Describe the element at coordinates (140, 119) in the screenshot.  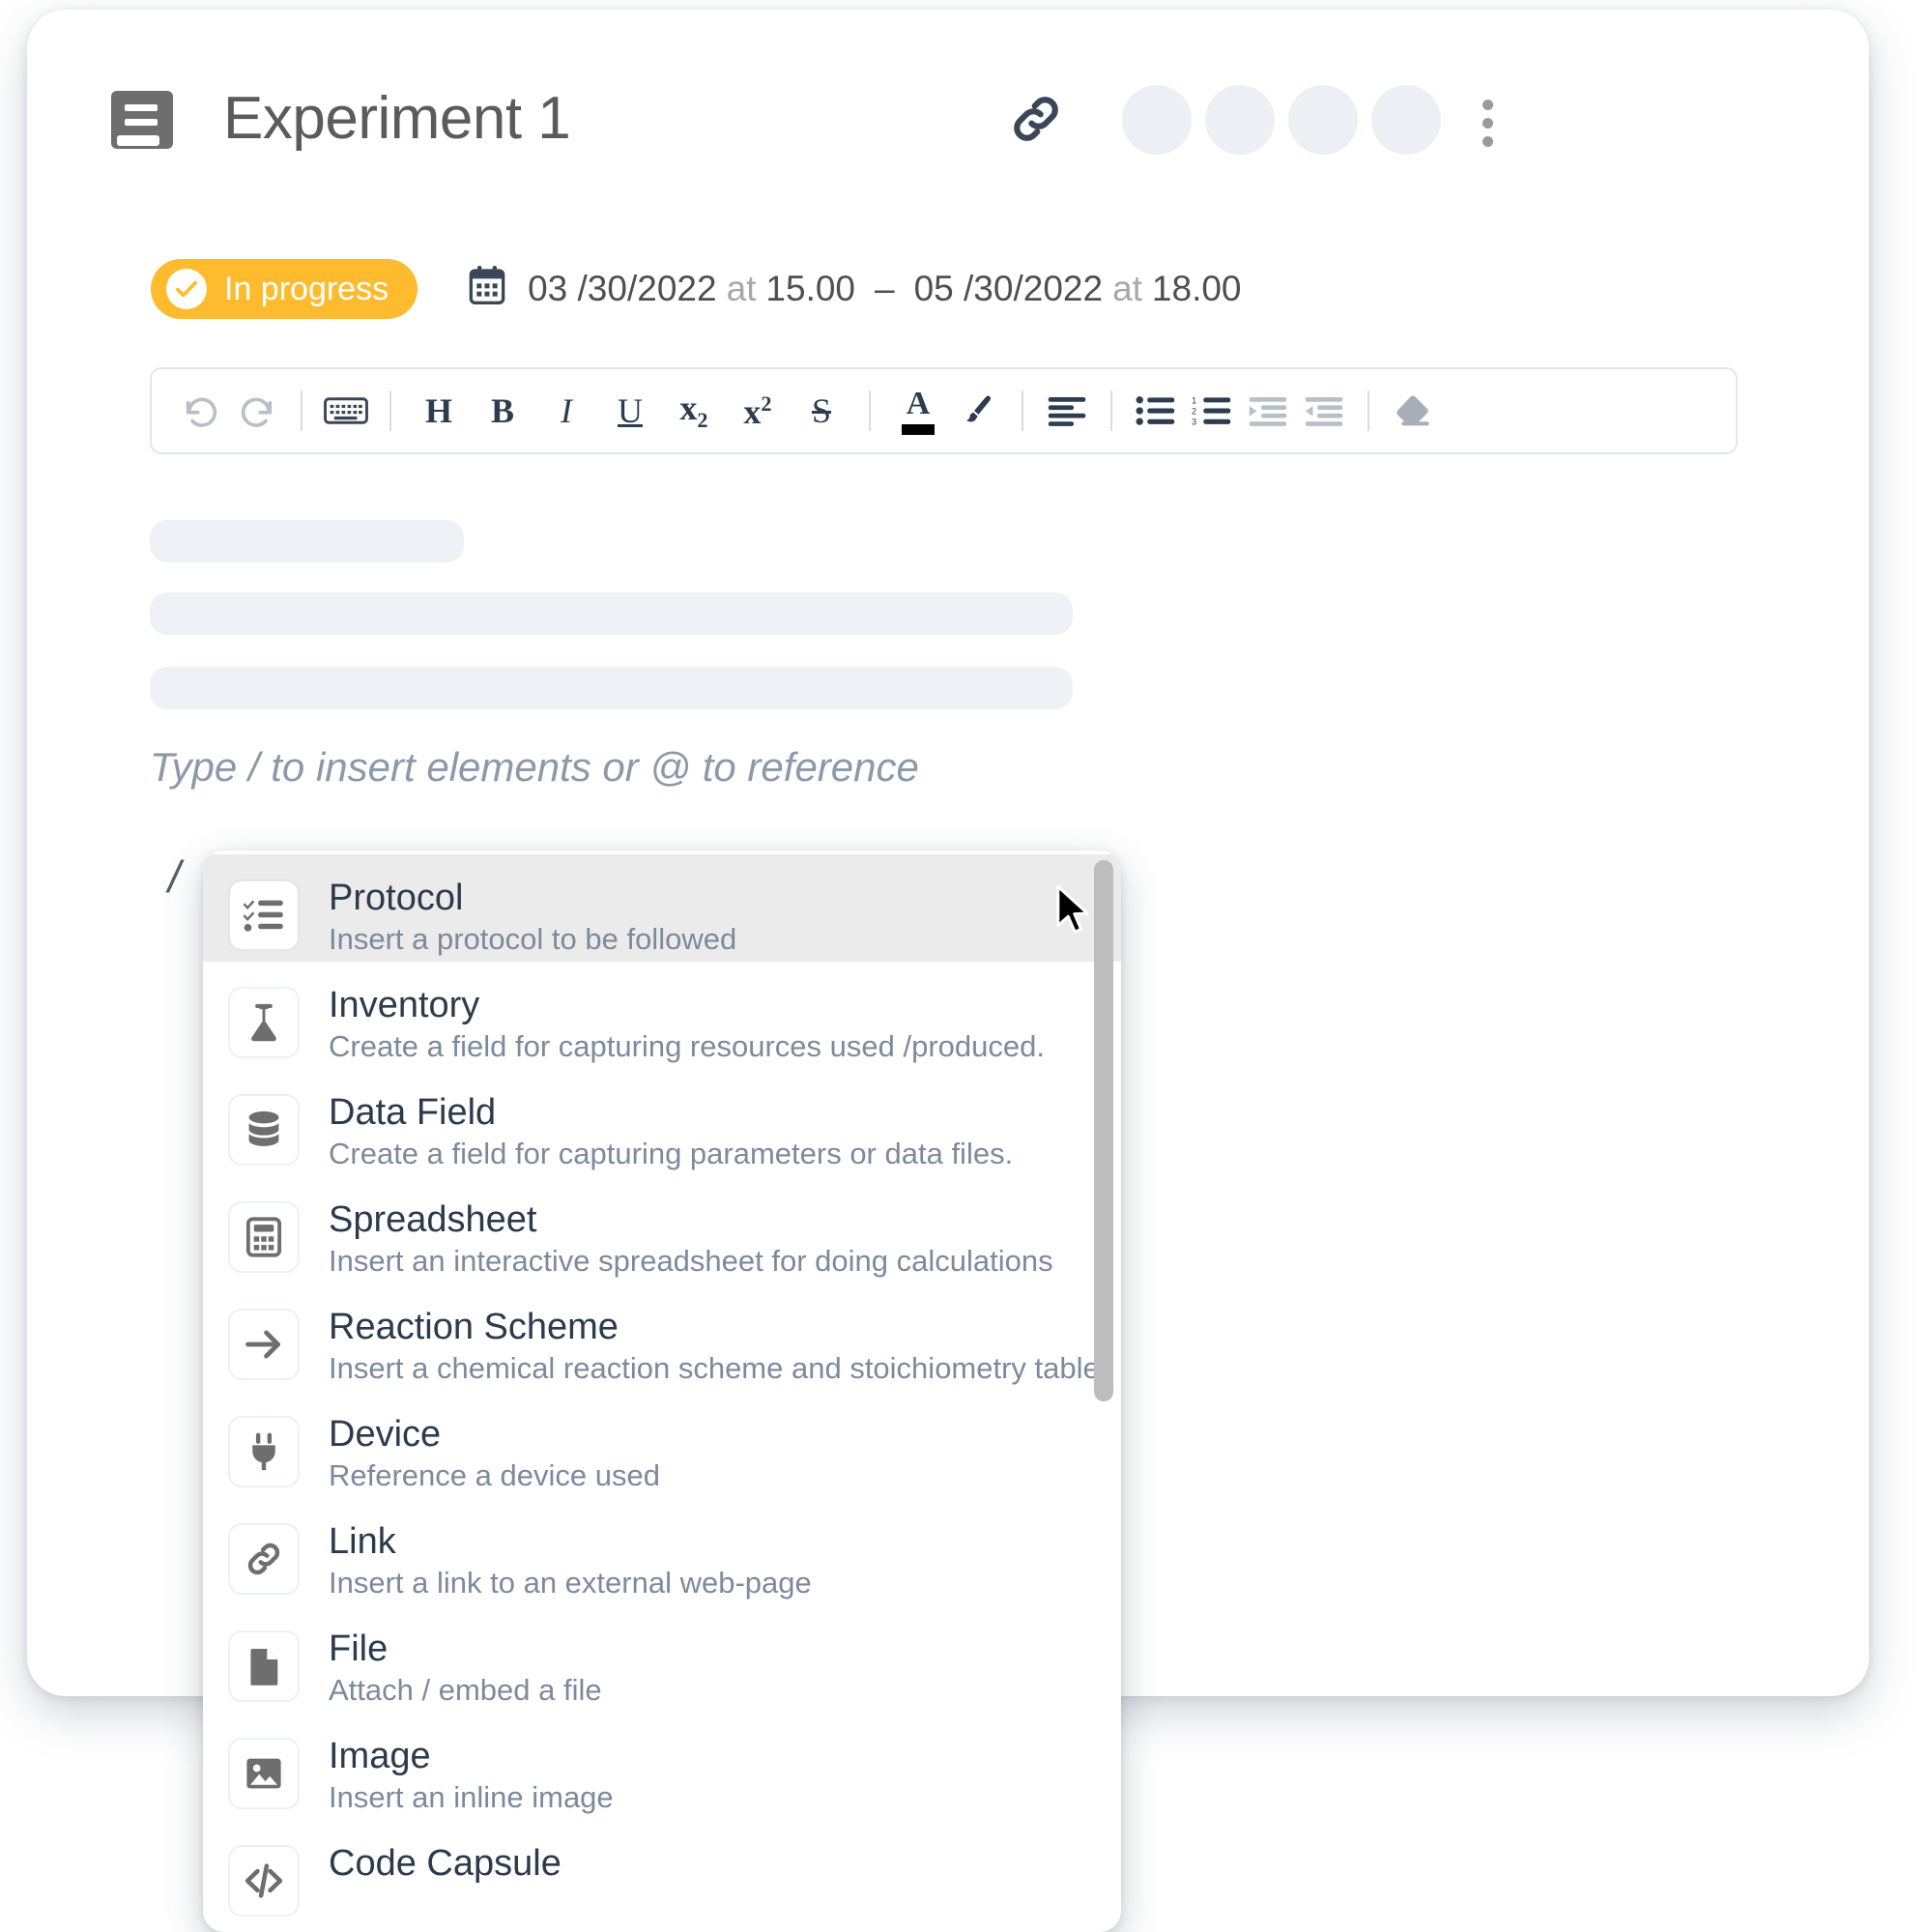
I see `book-icon` at that location.